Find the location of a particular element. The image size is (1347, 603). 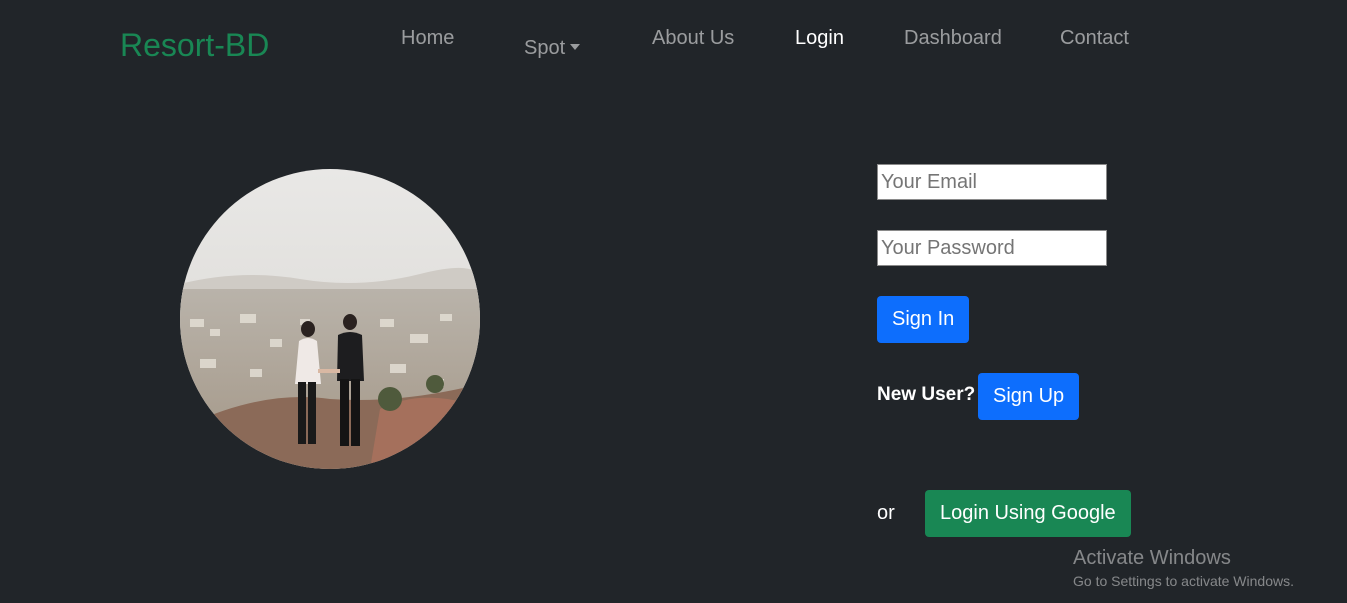

nav-about: About Us is located at coordinates (693, 38).